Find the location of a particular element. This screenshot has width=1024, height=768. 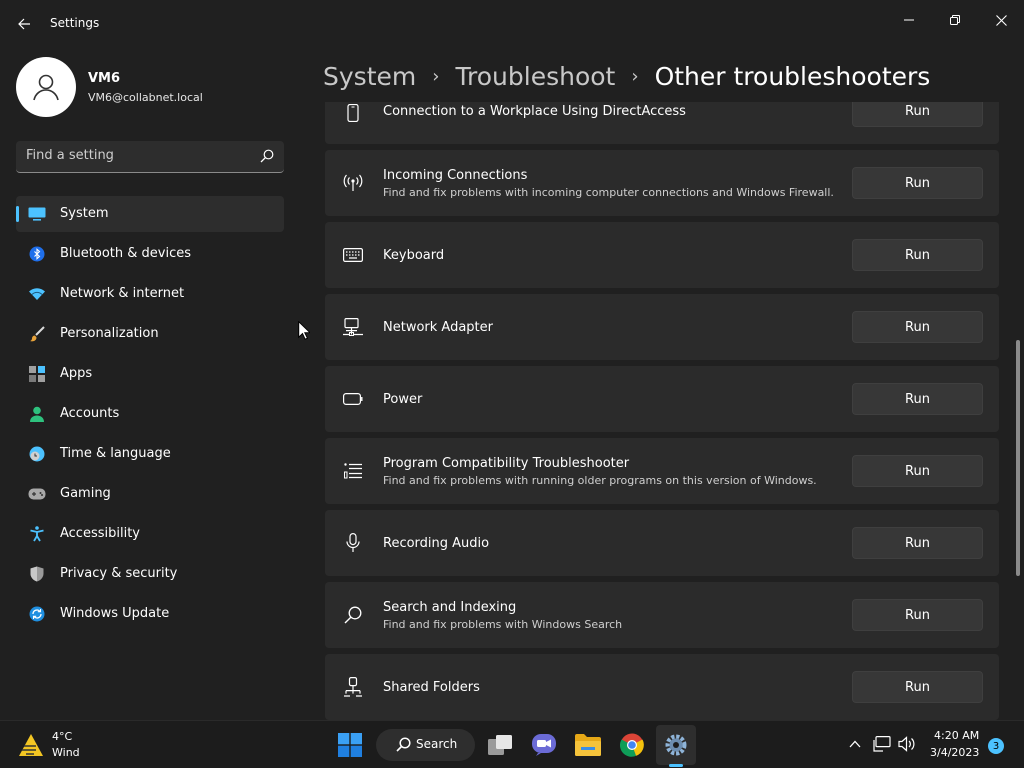

sidebar-item-time-language: Time & language is located at coordinates (150, 454).